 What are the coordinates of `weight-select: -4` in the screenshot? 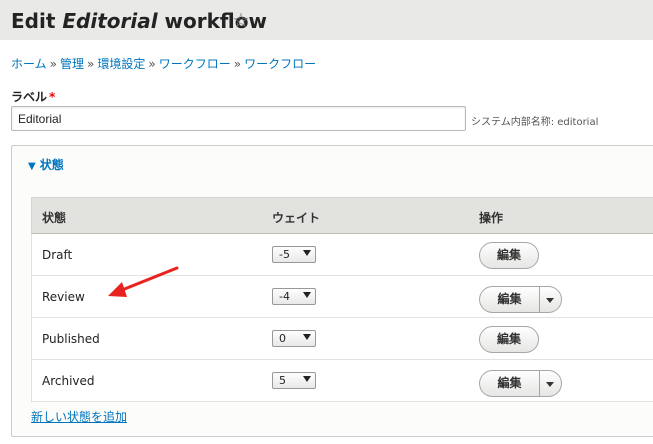 It's located at (294, 296).